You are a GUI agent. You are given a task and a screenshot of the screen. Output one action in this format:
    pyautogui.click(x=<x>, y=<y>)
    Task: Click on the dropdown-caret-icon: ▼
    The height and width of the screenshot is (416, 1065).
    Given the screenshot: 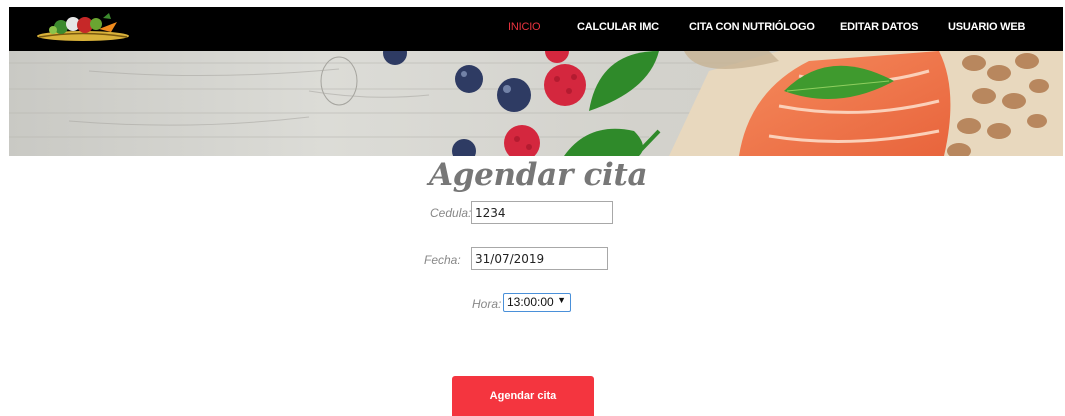 What is the action you would take?
    pyautogui.click(x=561, y=300)
    